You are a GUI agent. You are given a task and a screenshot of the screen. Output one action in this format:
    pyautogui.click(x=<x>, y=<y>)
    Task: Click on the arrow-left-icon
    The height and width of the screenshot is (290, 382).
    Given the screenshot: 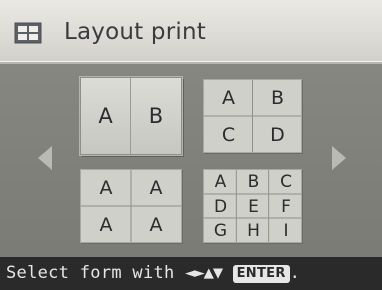 What is the action you would take?
    pyautogui.click(x=45, y=158)
    